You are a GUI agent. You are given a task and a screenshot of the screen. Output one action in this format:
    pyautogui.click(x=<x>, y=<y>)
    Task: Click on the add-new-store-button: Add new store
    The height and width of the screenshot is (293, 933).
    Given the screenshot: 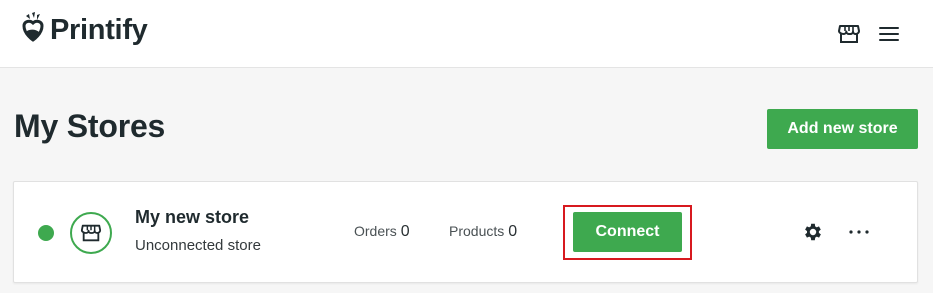 What is the action you would take?
    pyautogui.click(x=842, y=129)
    